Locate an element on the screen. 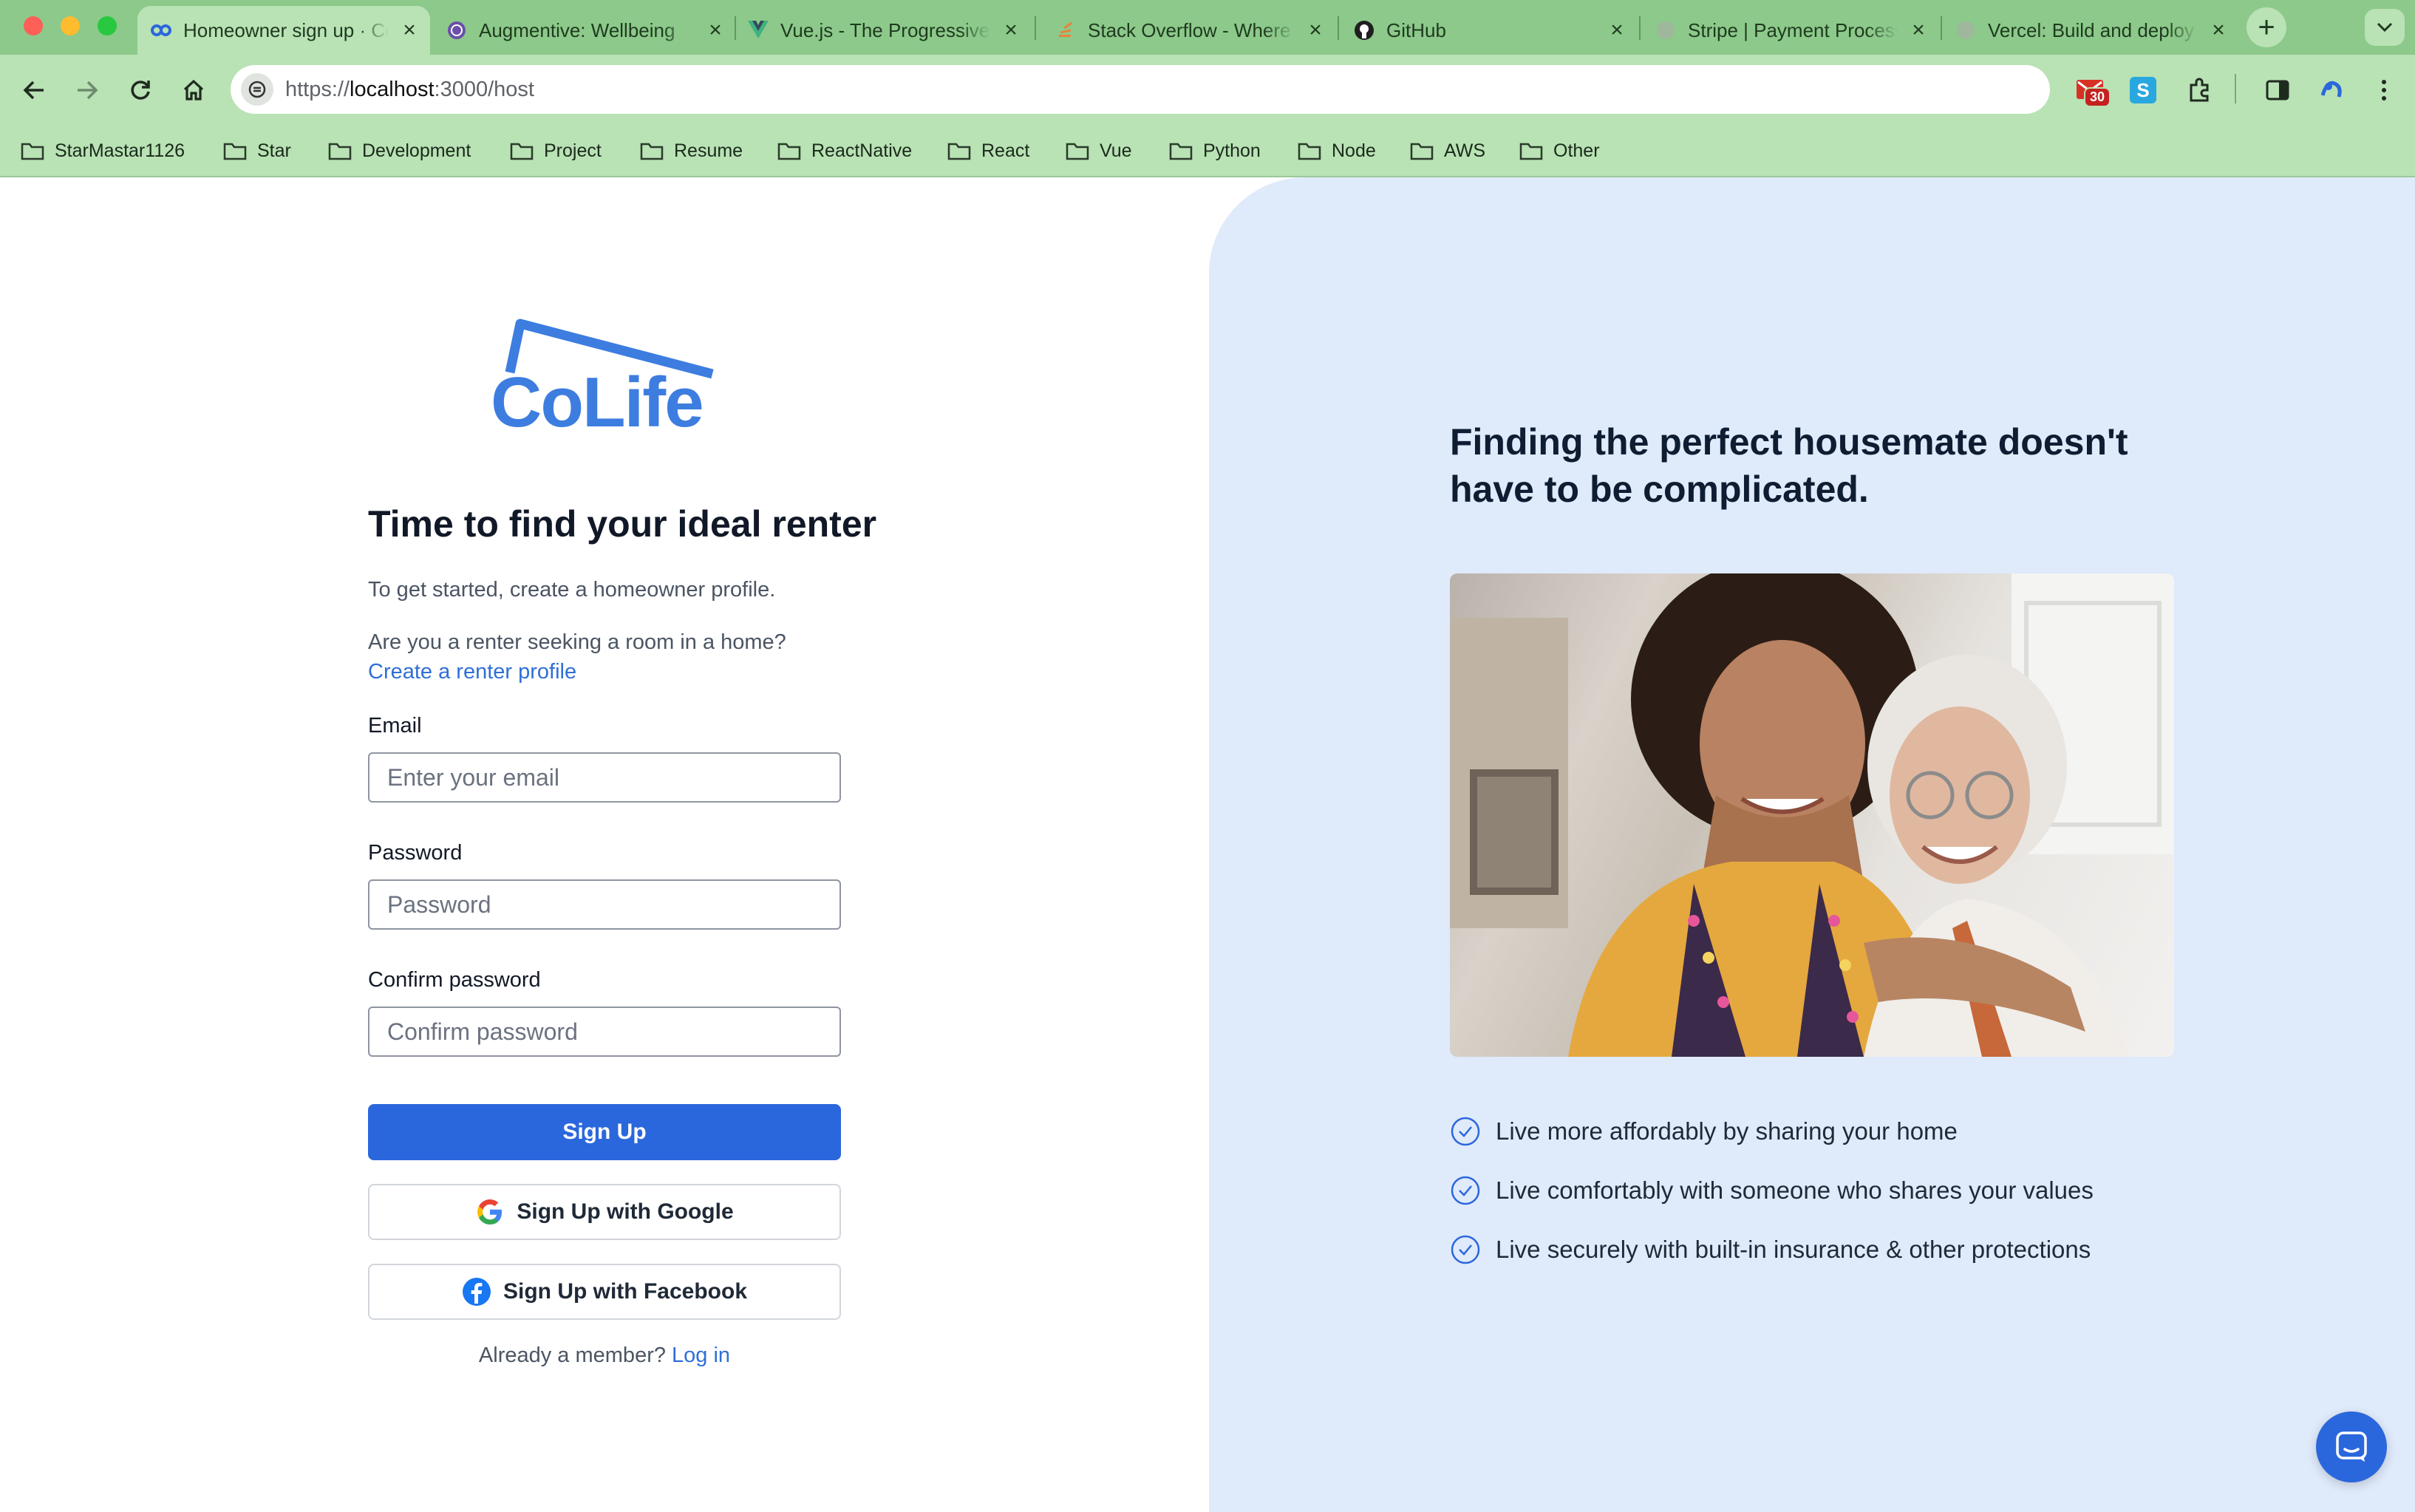  chat-icon is located at coordinates (2352, 1446).